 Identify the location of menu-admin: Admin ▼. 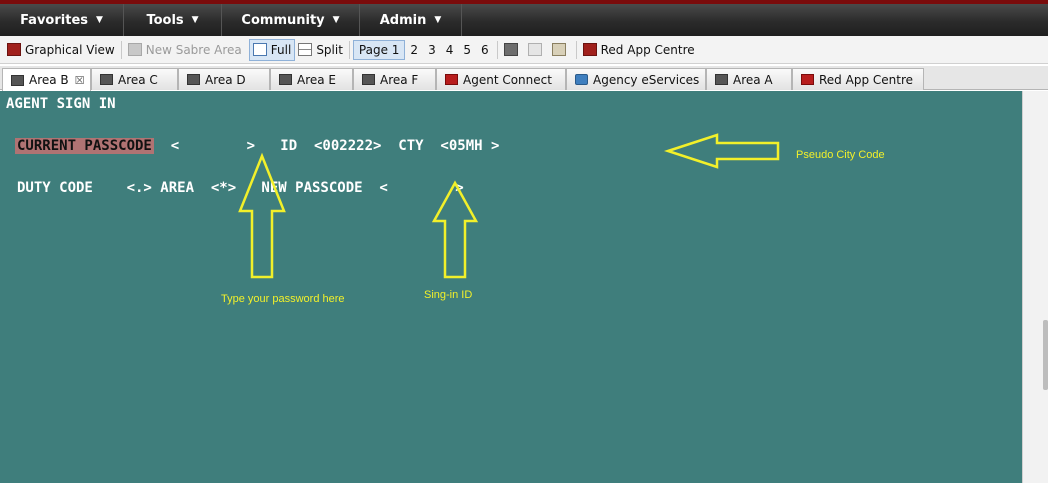
(411, 20).